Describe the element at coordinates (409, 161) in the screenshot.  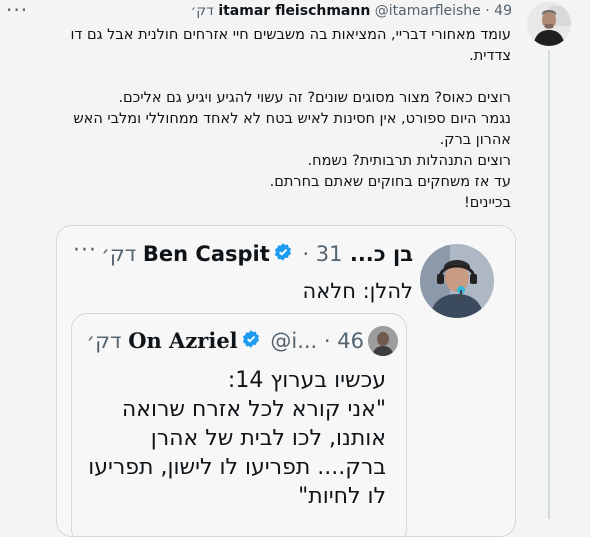
I see `tweet-line: רוצים התנהלות תרבותית? נשמח.` at that location.